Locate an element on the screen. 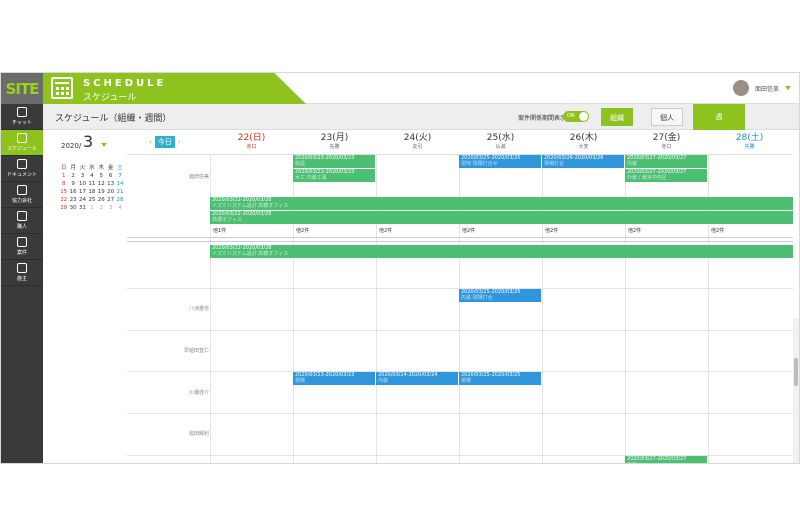 The width and height of the screenshot is (800, 532). calendar-day: 29 is located at coordinates (63, 208).